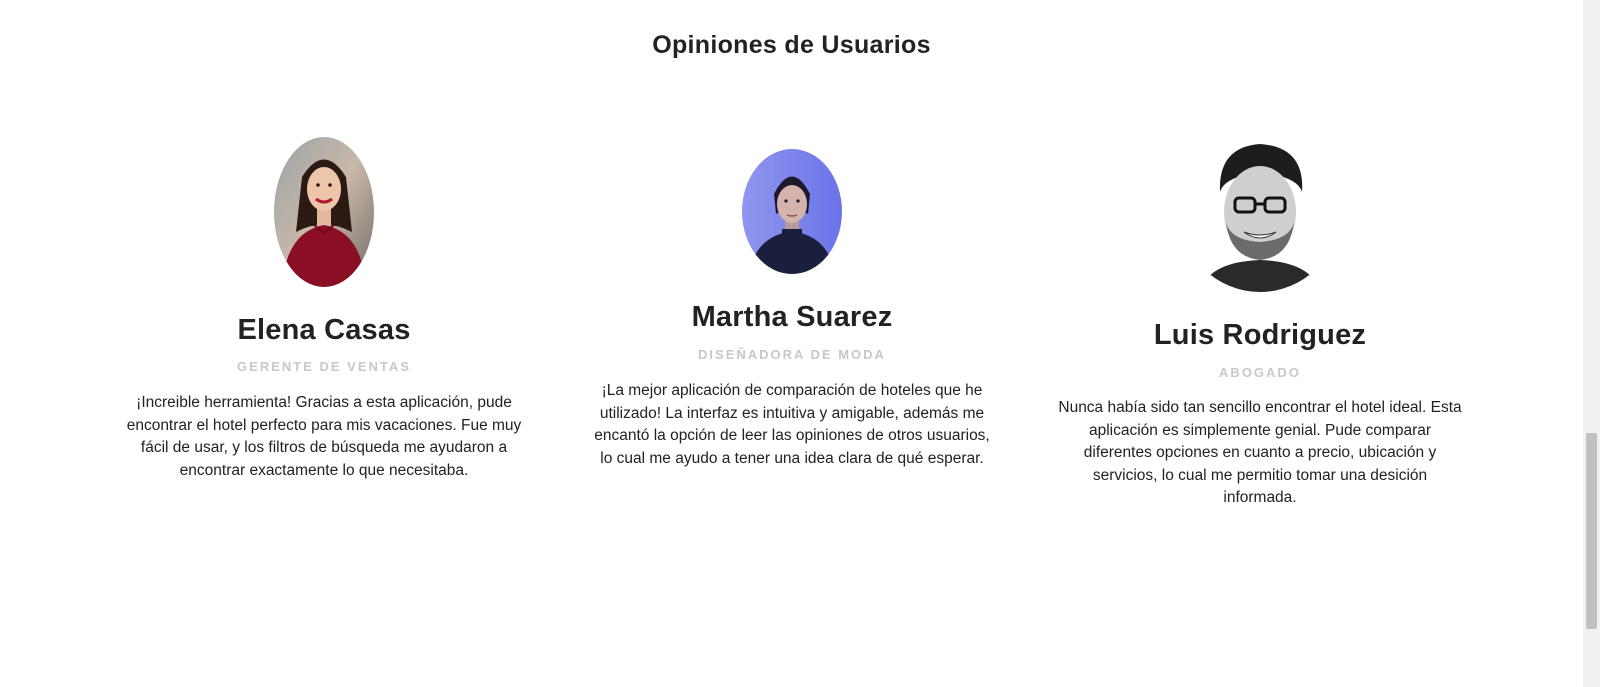 Image resolution: width=1600 pixels, height=687 pixels. Describe the element at coordinates (1260, 372) in the screenshot. I see `testimonial-role: ABOGADO` at that location.